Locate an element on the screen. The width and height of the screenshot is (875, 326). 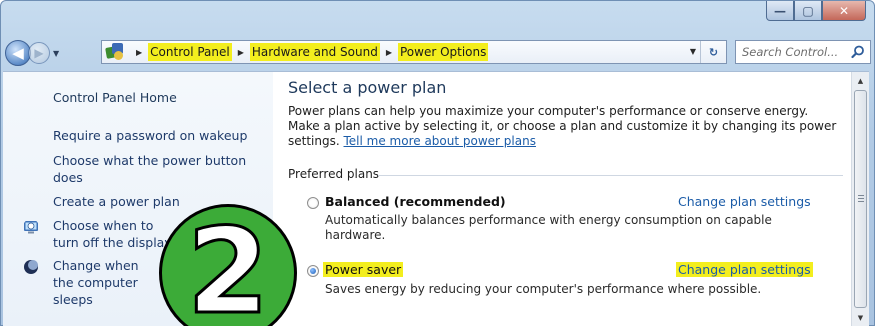
sidebar-item-computer-sleeps: Change when the computer sleeps is located at coordinates (108, 282).